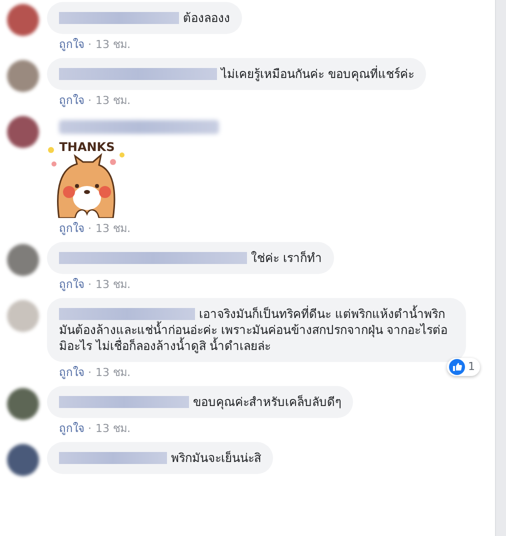 This screenshot has width=506, height=536. I want to click on reaction-count: 1, so click(471, 367).